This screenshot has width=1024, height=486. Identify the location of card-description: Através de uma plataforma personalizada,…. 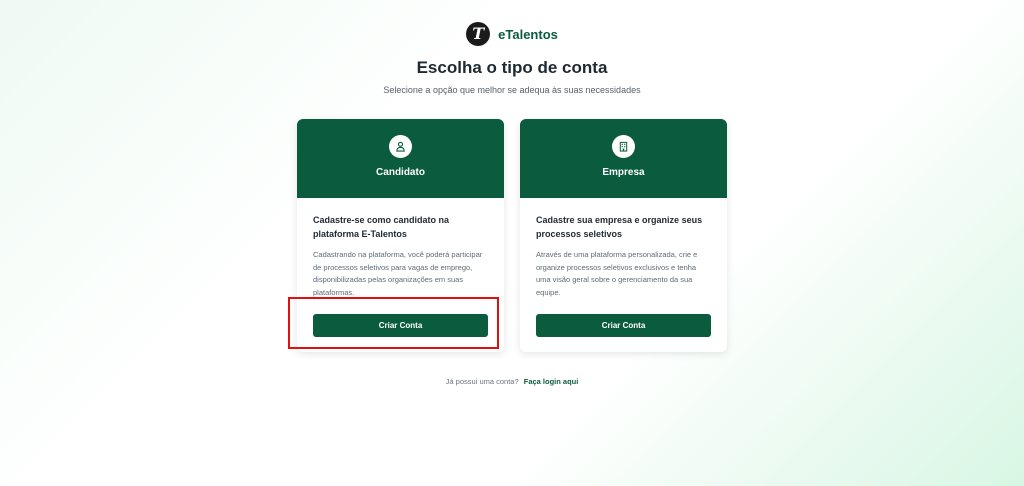
(617, 273).